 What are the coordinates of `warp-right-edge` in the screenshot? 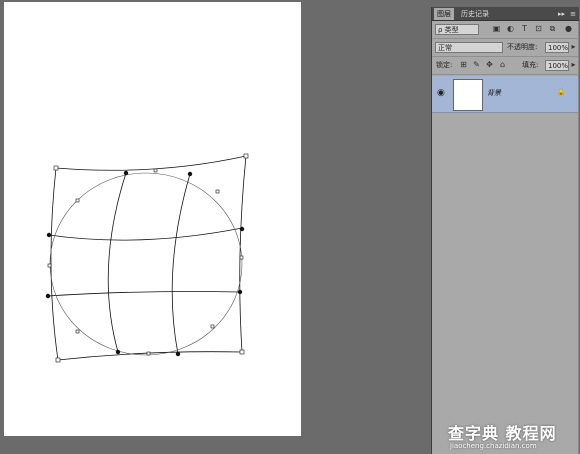 It's located at (243, 254).